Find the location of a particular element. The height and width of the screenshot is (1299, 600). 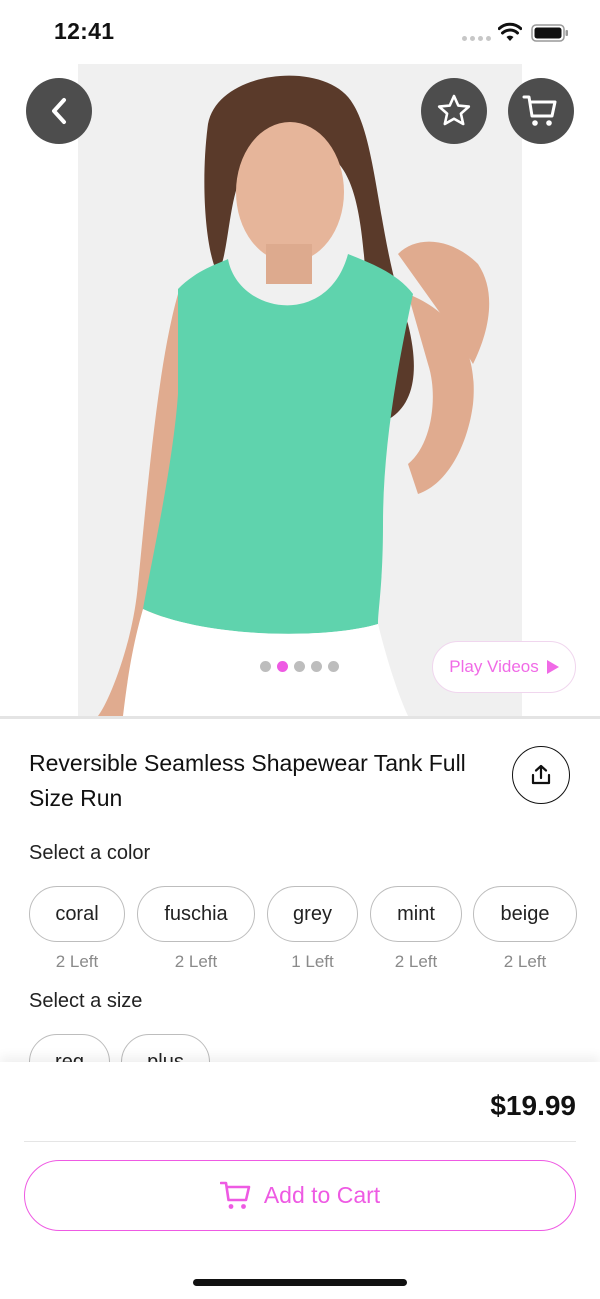

signal-icon is located at coordinates (476, 38).